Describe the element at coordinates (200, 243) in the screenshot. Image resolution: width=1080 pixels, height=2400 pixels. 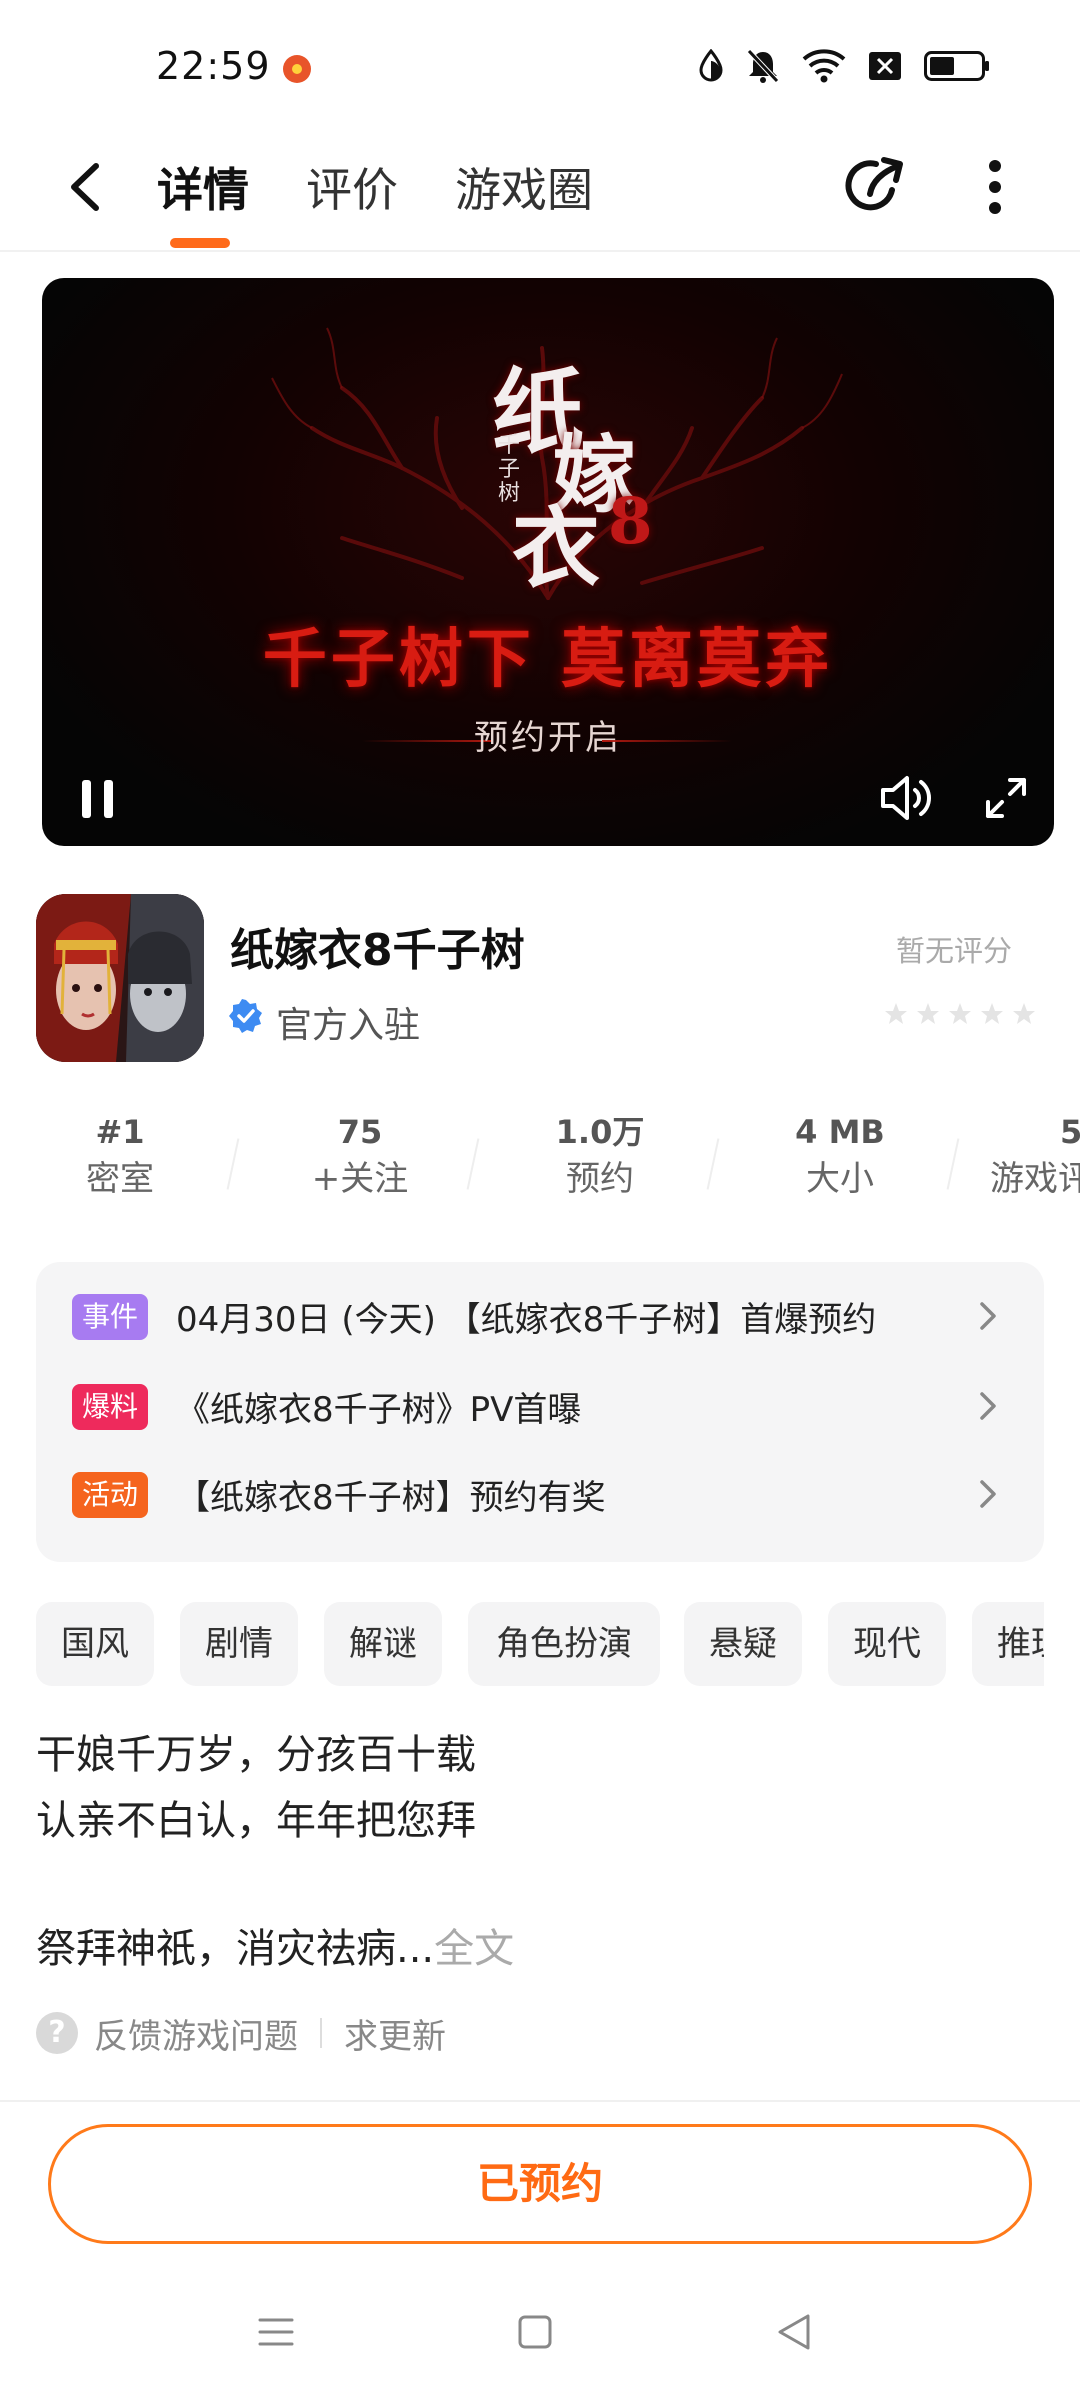
I see `active-tab-indicator` at that location.